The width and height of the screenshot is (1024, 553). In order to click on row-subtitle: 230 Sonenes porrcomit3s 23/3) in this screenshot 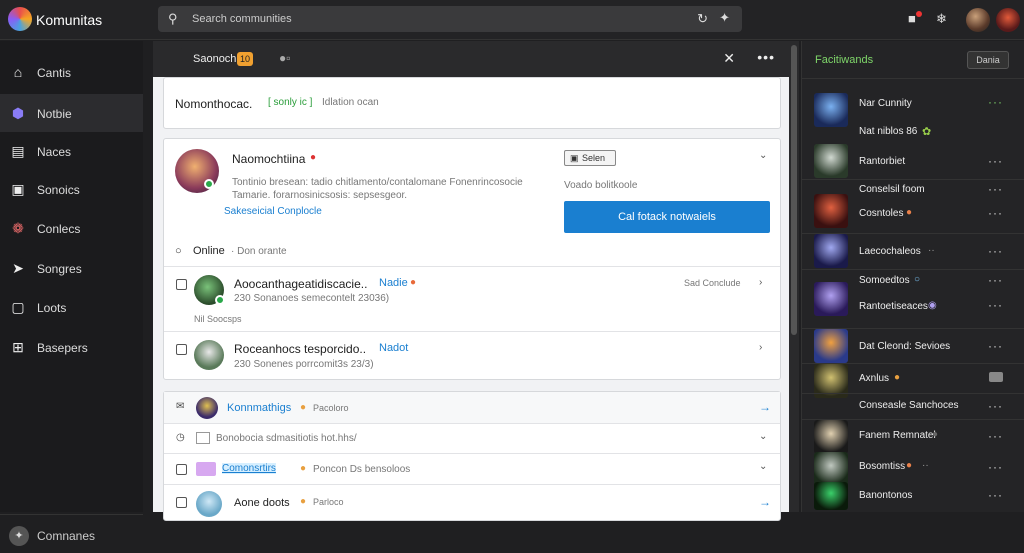, I will do `click(304, 364)`.